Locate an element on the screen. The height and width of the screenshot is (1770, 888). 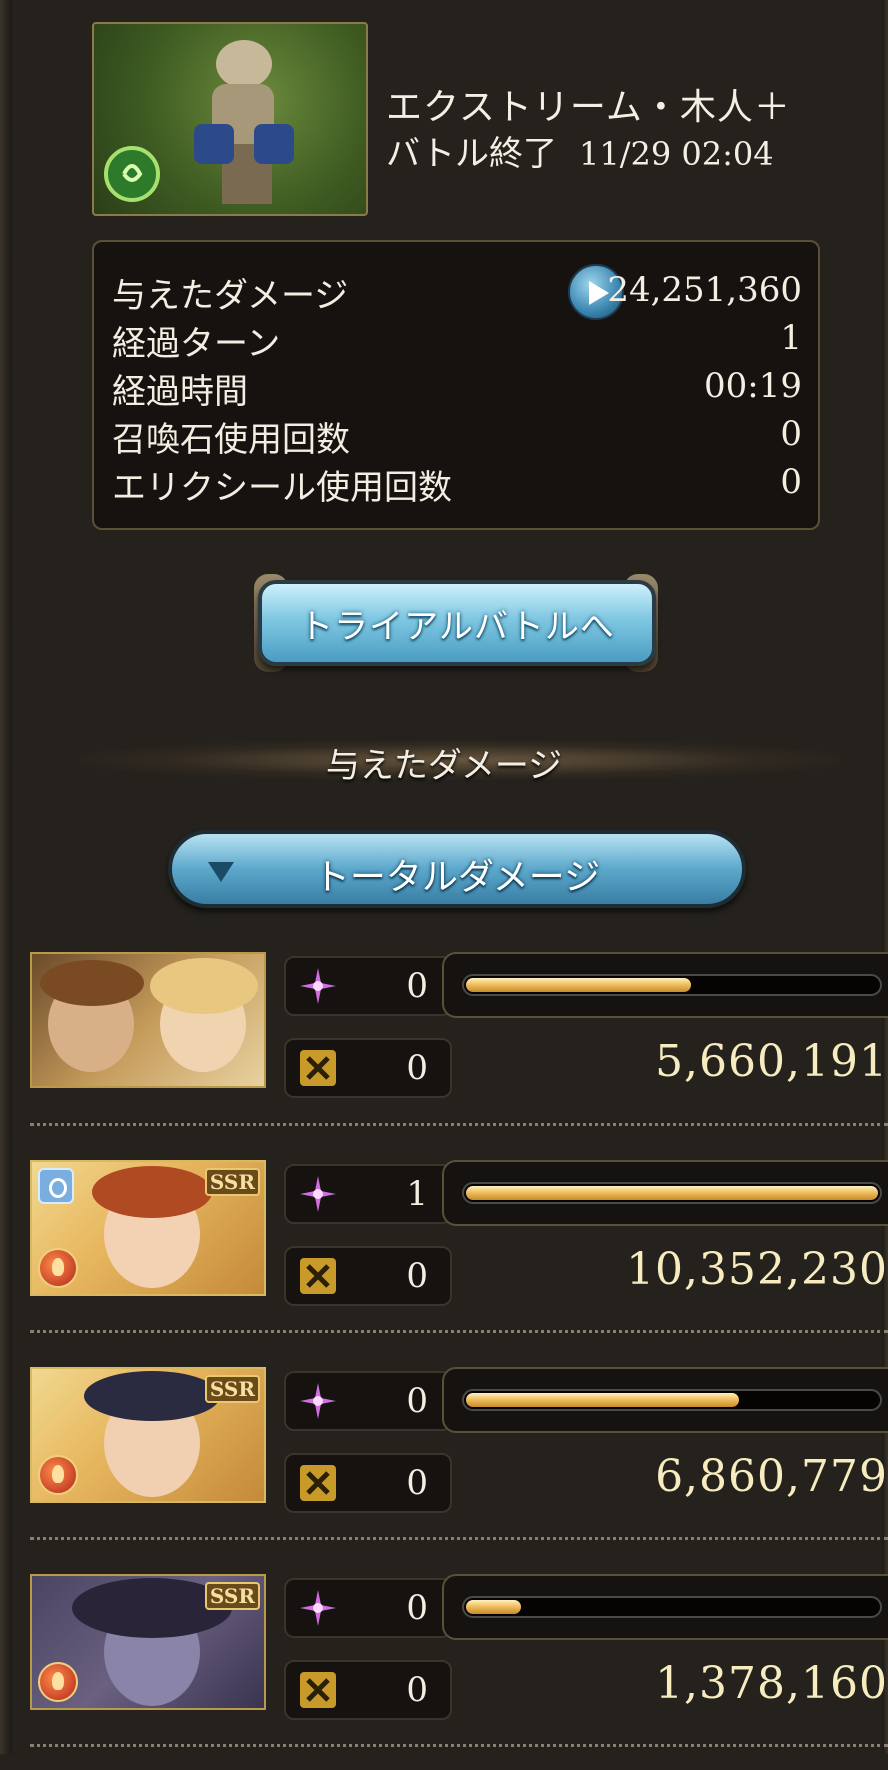
ring-icon is located at coordinates (56, 1186).